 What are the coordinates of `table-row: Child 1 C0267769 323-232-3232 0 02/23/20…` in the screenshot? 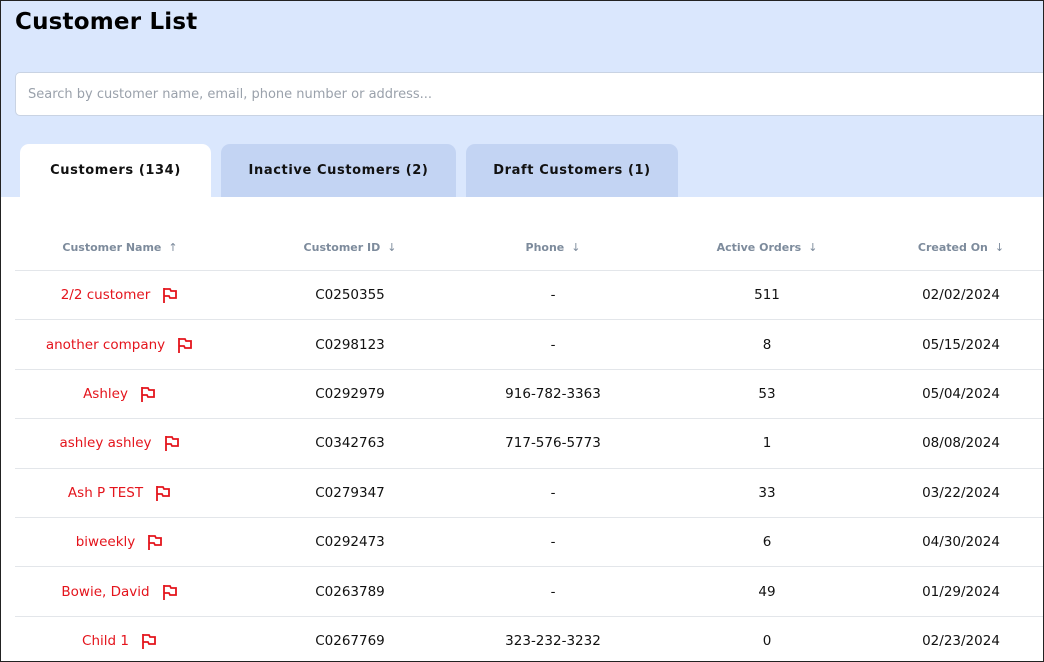 It's located at (529, 639).